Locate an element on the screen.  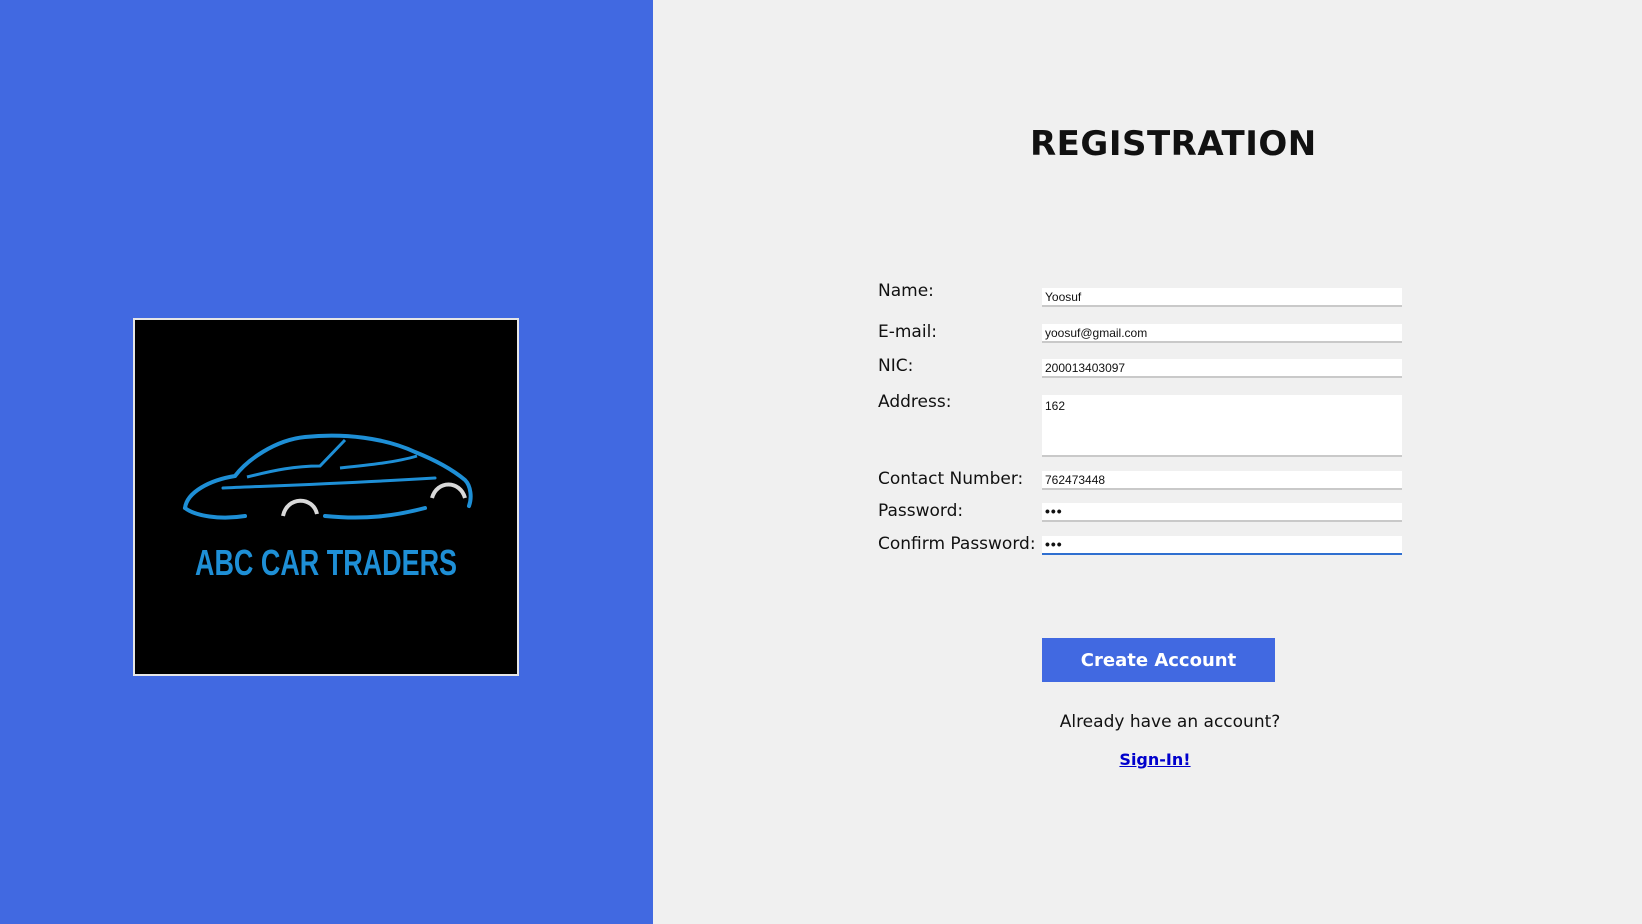
contact-number-label: Contact Number: is located at coordinates (951, 479).